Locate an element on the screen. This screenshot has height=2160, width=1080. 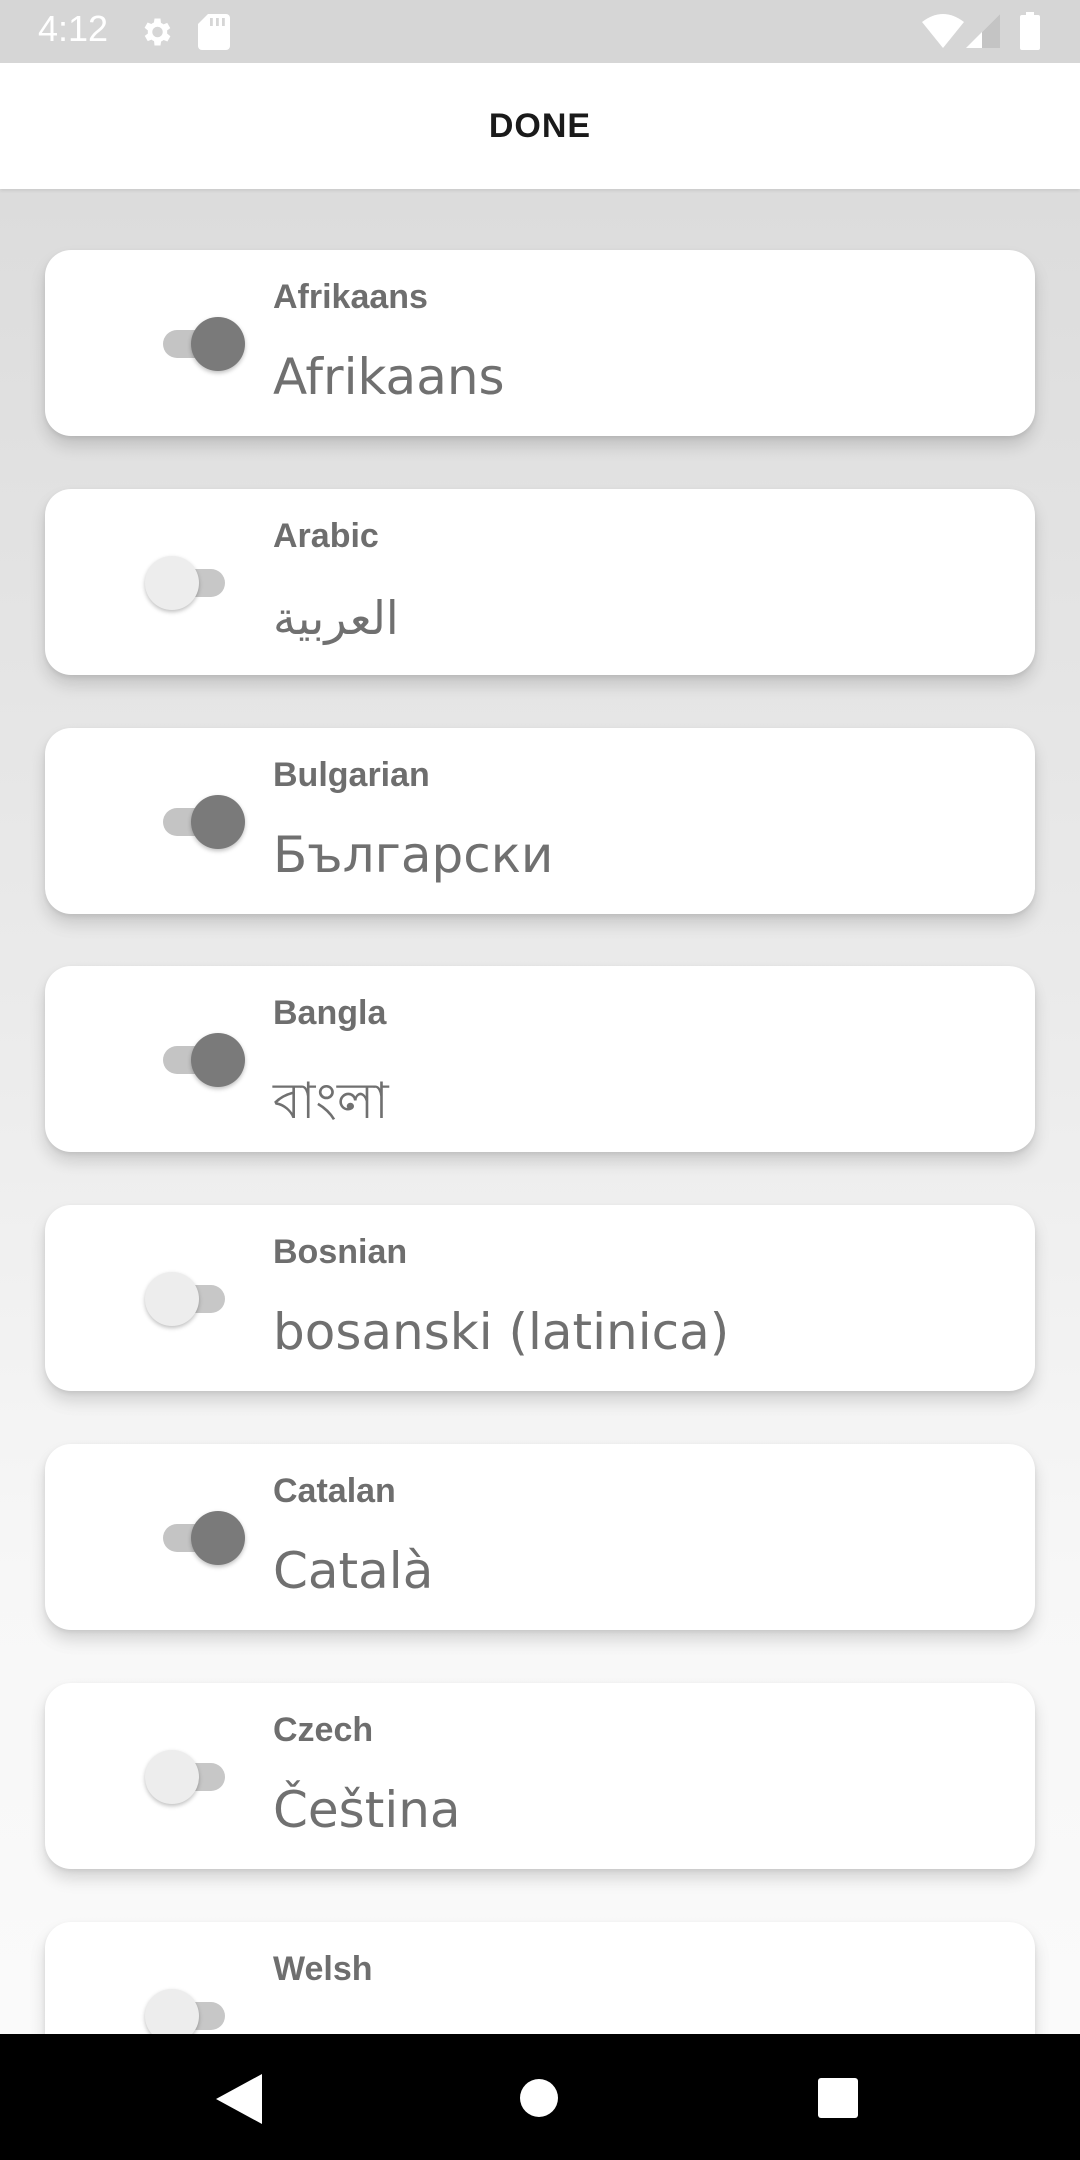
home-icon is located at coordinates (539, 2098).